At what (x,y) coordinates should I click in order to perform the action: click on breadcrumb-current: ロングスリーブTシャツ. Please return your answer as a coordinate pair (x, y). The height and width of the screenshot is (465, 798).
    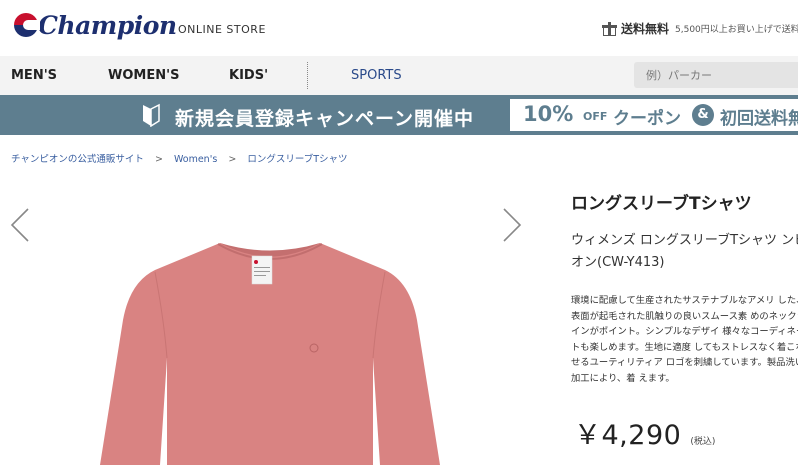
    Looking at the image, I should click on (297, 159).